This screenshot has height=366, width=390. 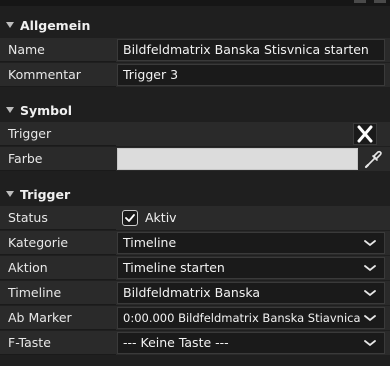 I want to click on section-header-trigger: Trigger, so click(x=195, y=194).